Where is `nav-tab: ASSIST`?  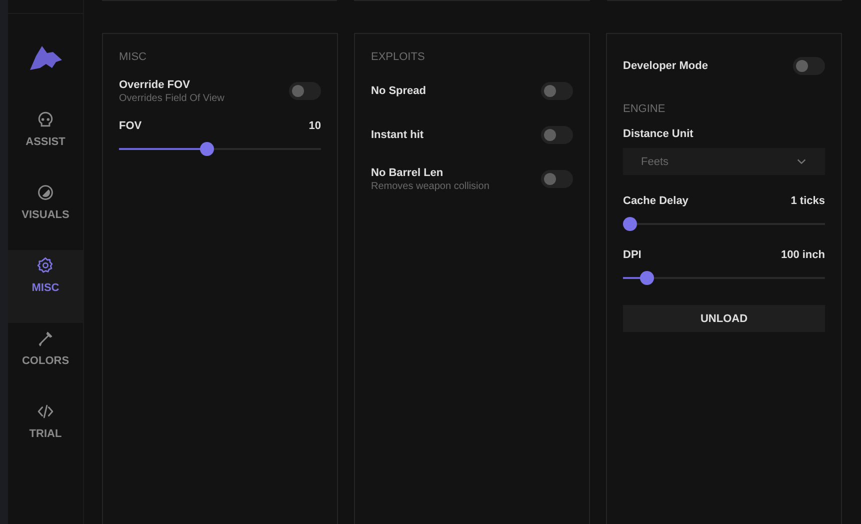
nav-tab: ASSIST is located at coordinates (45, 140).